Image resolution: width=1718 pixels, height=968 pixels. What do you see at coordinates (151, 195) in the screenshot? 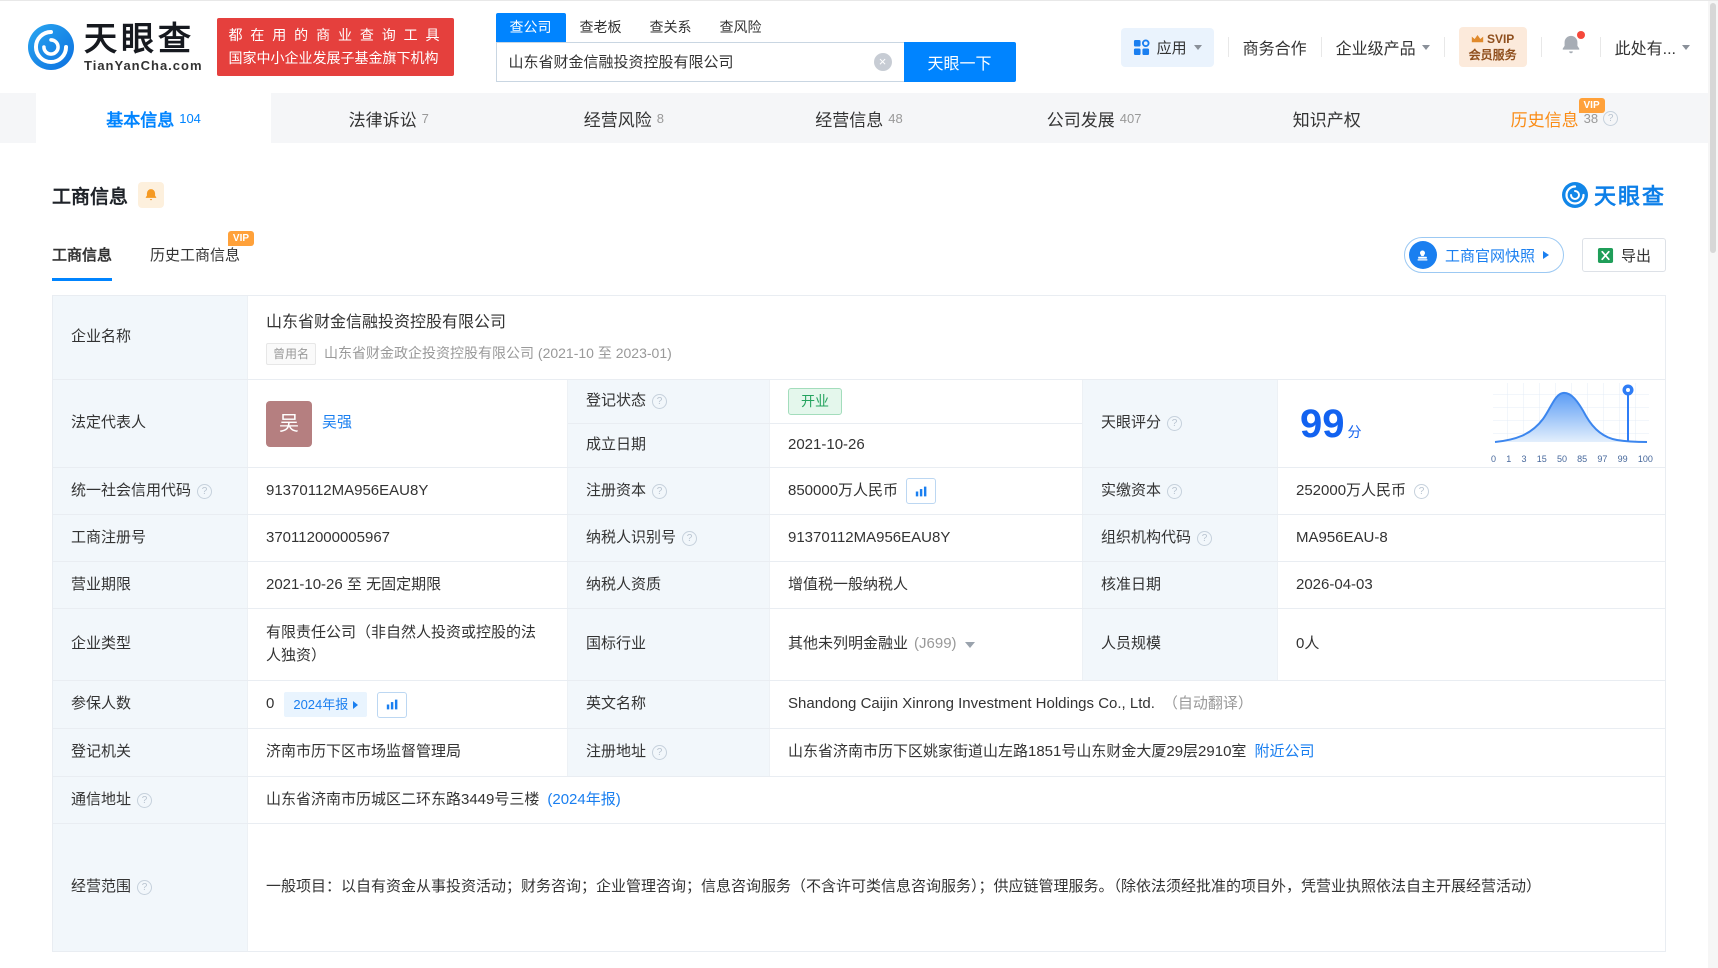
I see `subscribe-bell-icon` at bounding box center [151, 195].